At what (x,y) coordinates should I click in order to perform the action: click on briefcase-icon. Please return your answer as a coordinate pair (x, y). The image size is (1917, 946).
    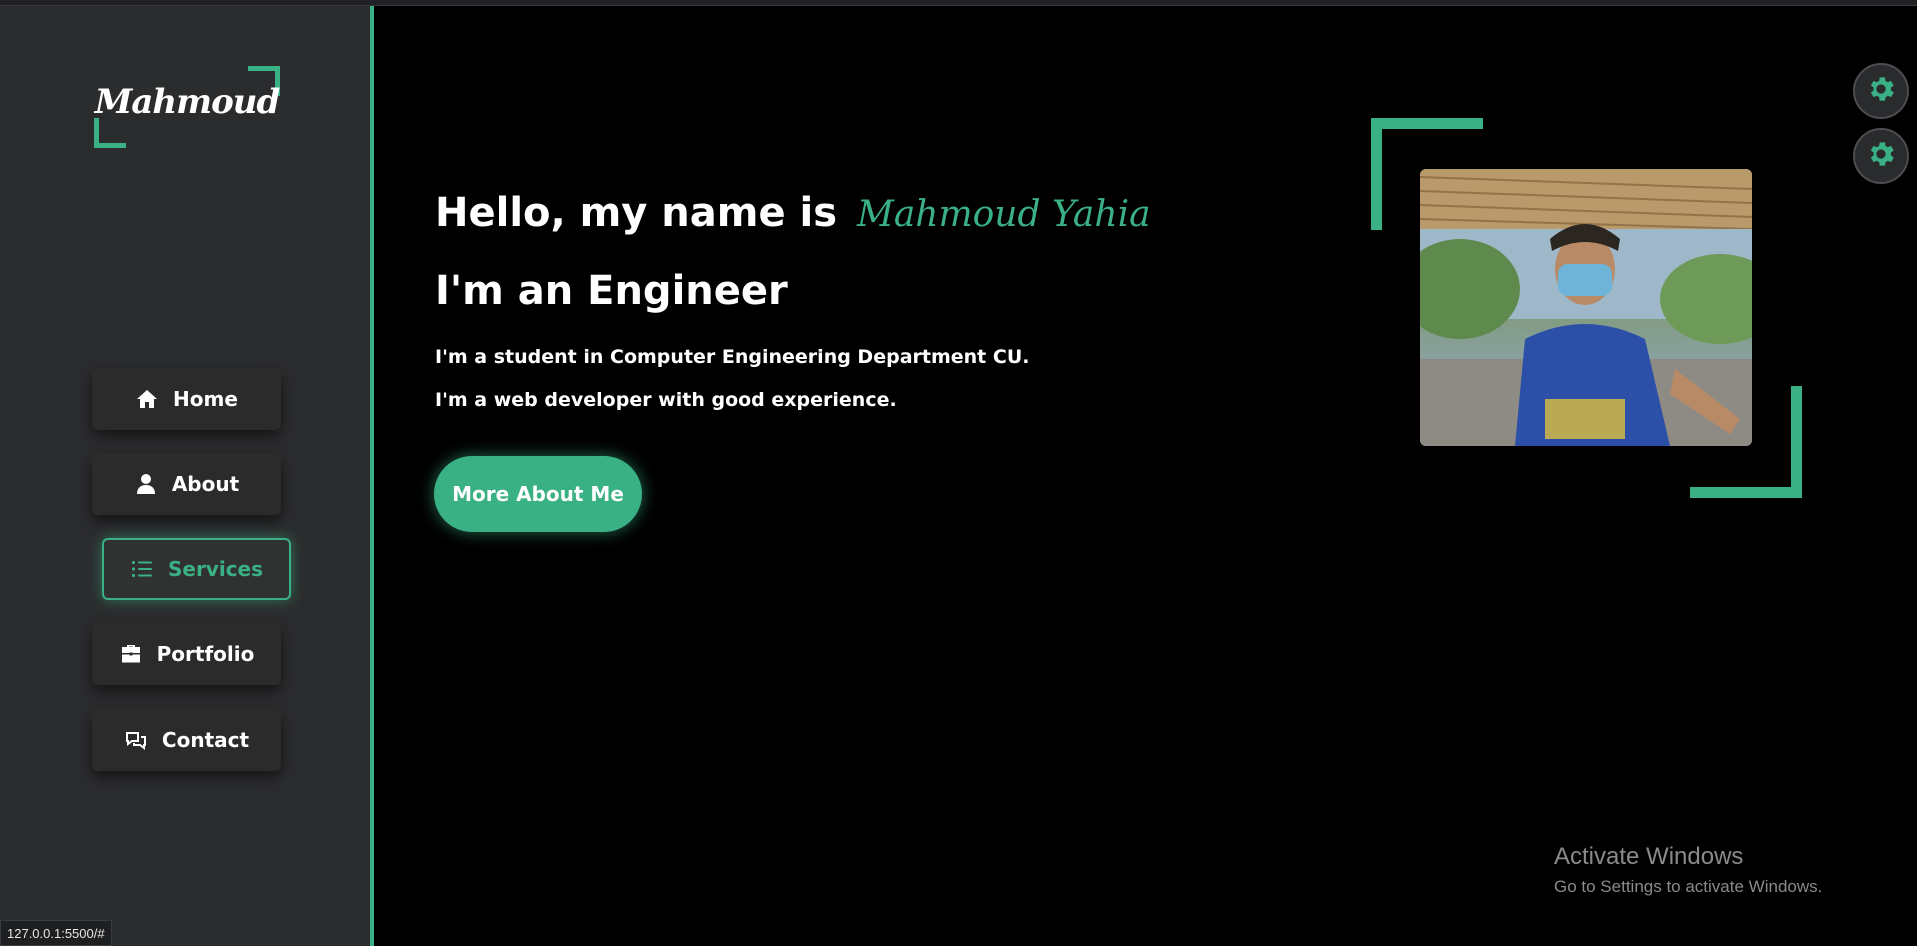
    Looking at the image, I should click on (131, 654).